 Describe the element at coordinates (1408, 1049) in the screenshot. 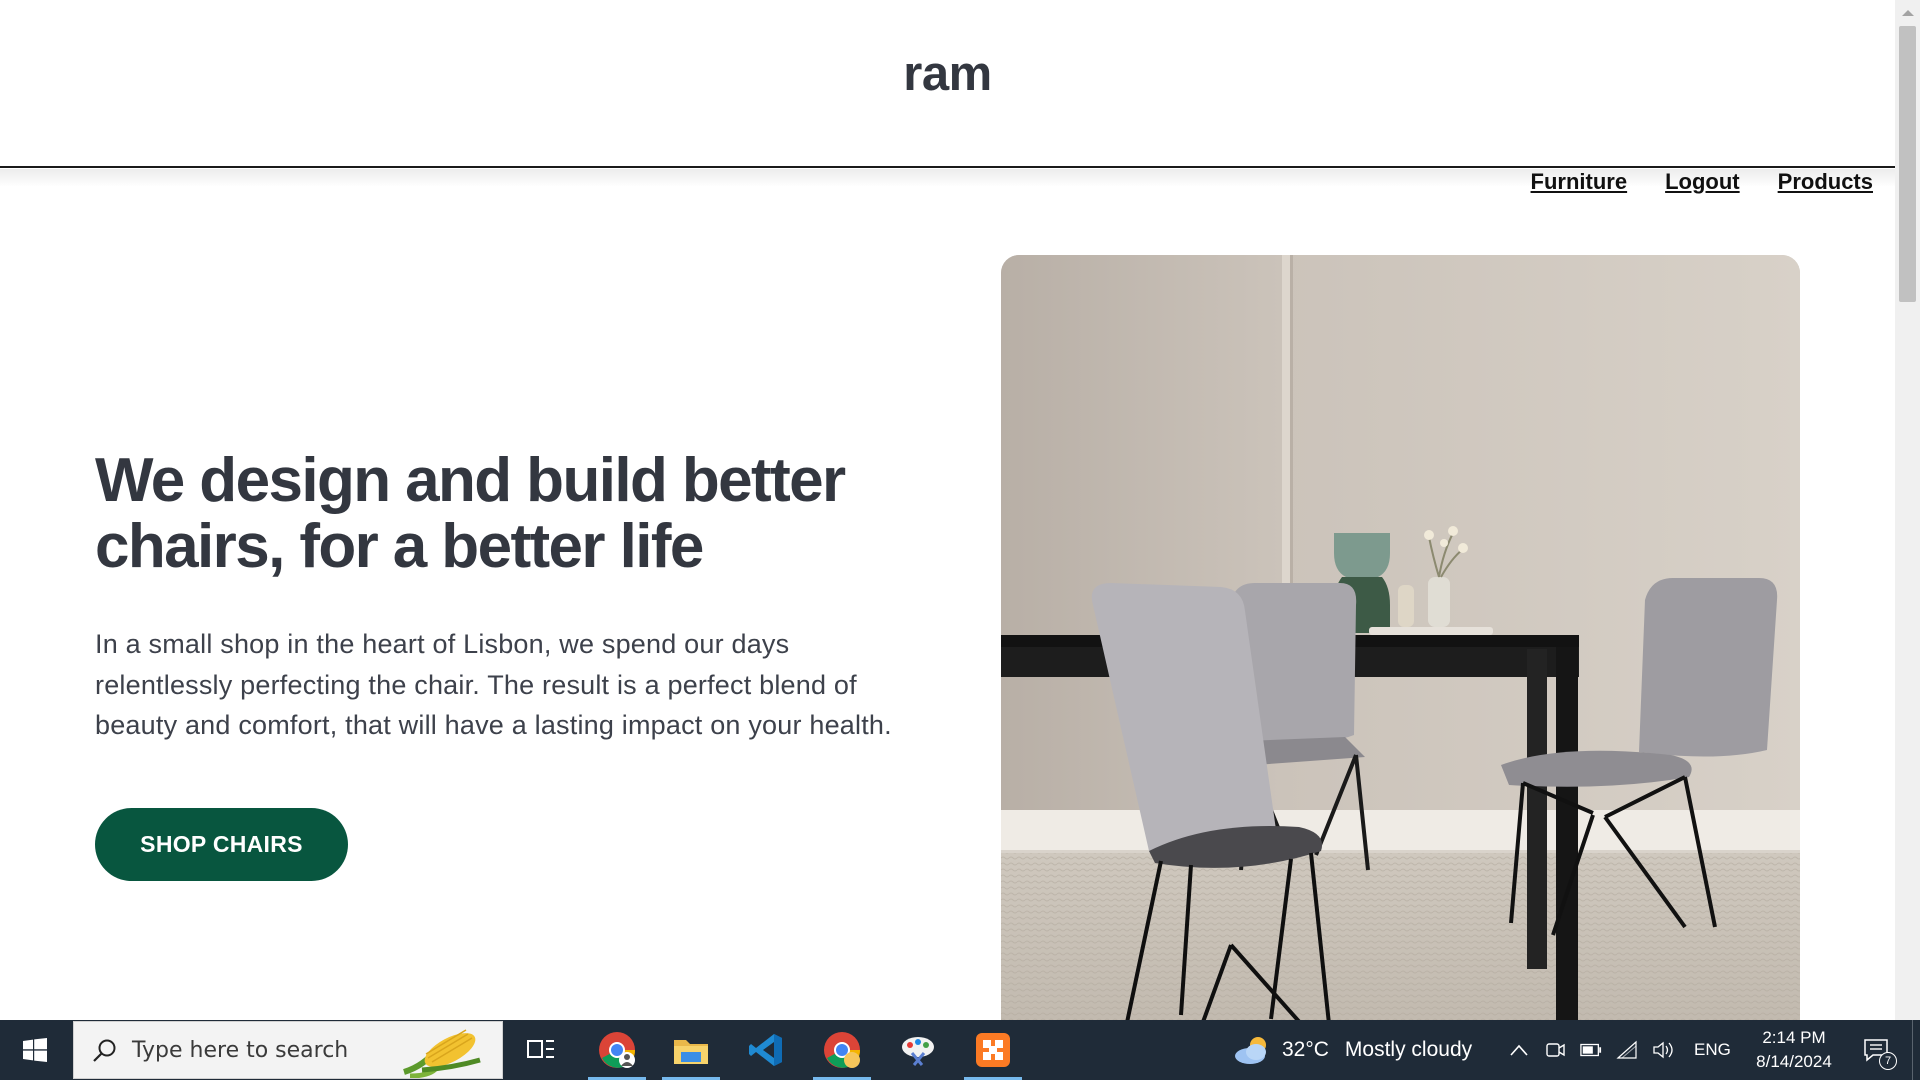

I see `weather-condition: Mostly cloudy` at that location.